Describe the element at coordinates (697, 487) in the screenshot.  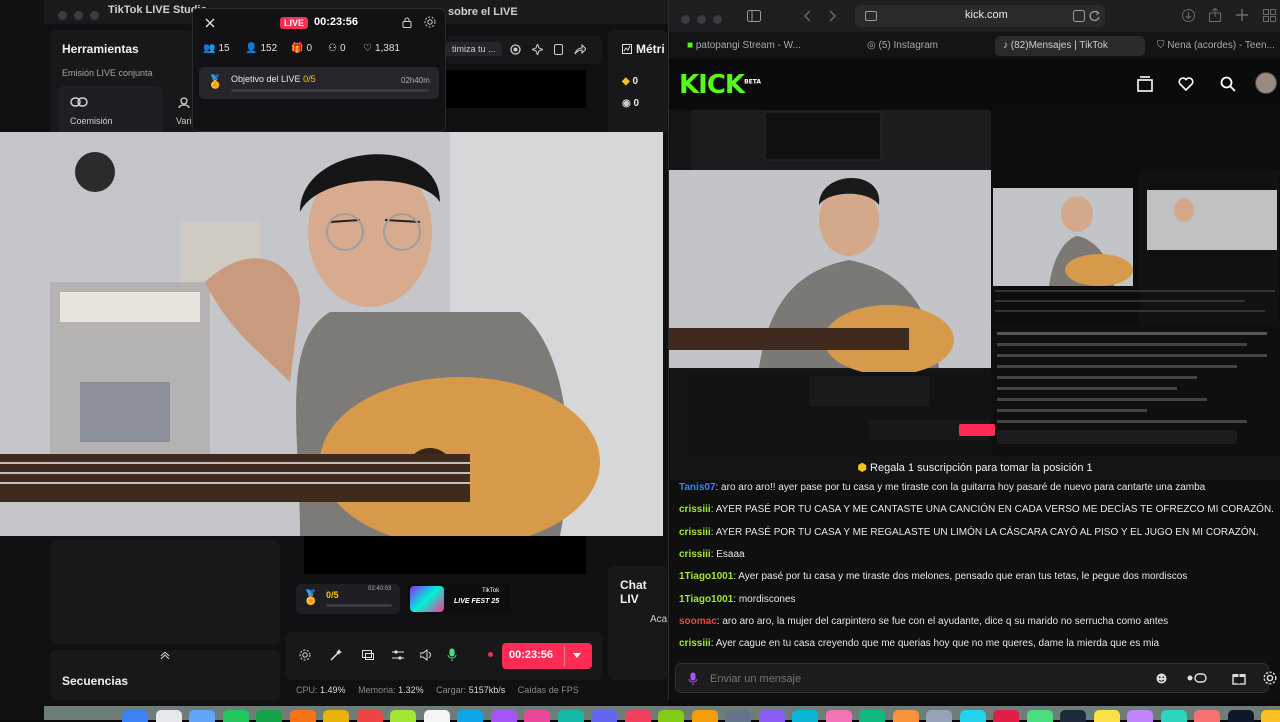
I see `chat-username: Tanis07` at that location.